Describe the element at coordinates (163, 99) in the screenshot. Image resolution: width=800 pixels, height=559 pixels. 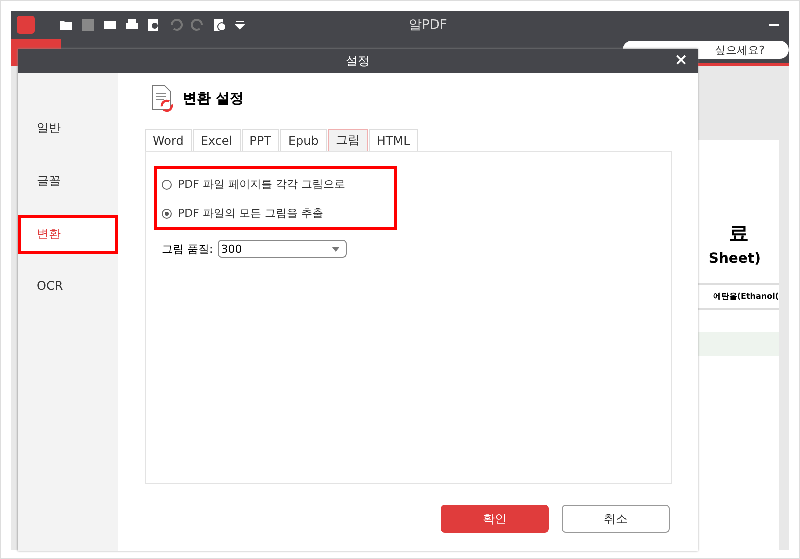
I see `document-convert-icon` at that location.